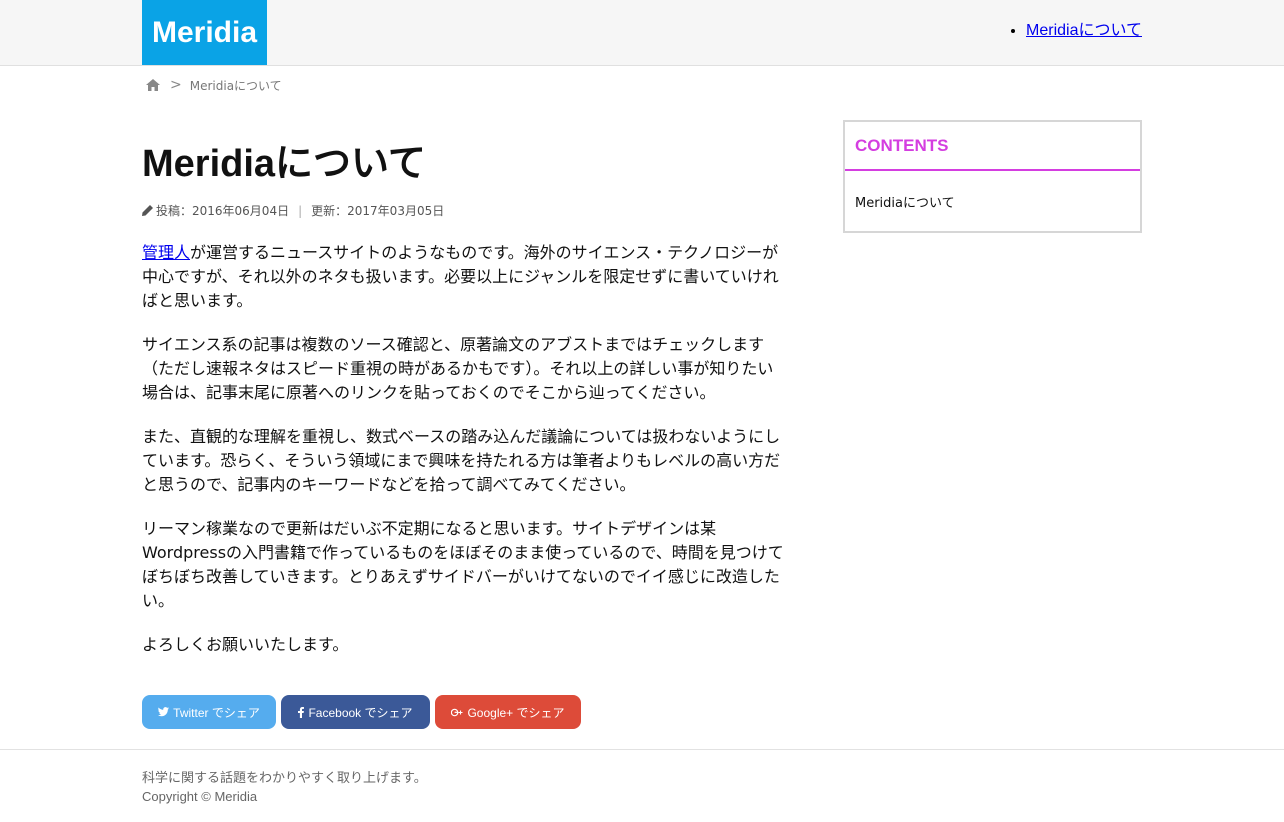 The height and width of the screenshot is (822, 1284). What do you see at coordinates (235, 85) in the screenshot?
I see `breadcrumb-current: Meridiaについて` at bounding box center [235, 85].